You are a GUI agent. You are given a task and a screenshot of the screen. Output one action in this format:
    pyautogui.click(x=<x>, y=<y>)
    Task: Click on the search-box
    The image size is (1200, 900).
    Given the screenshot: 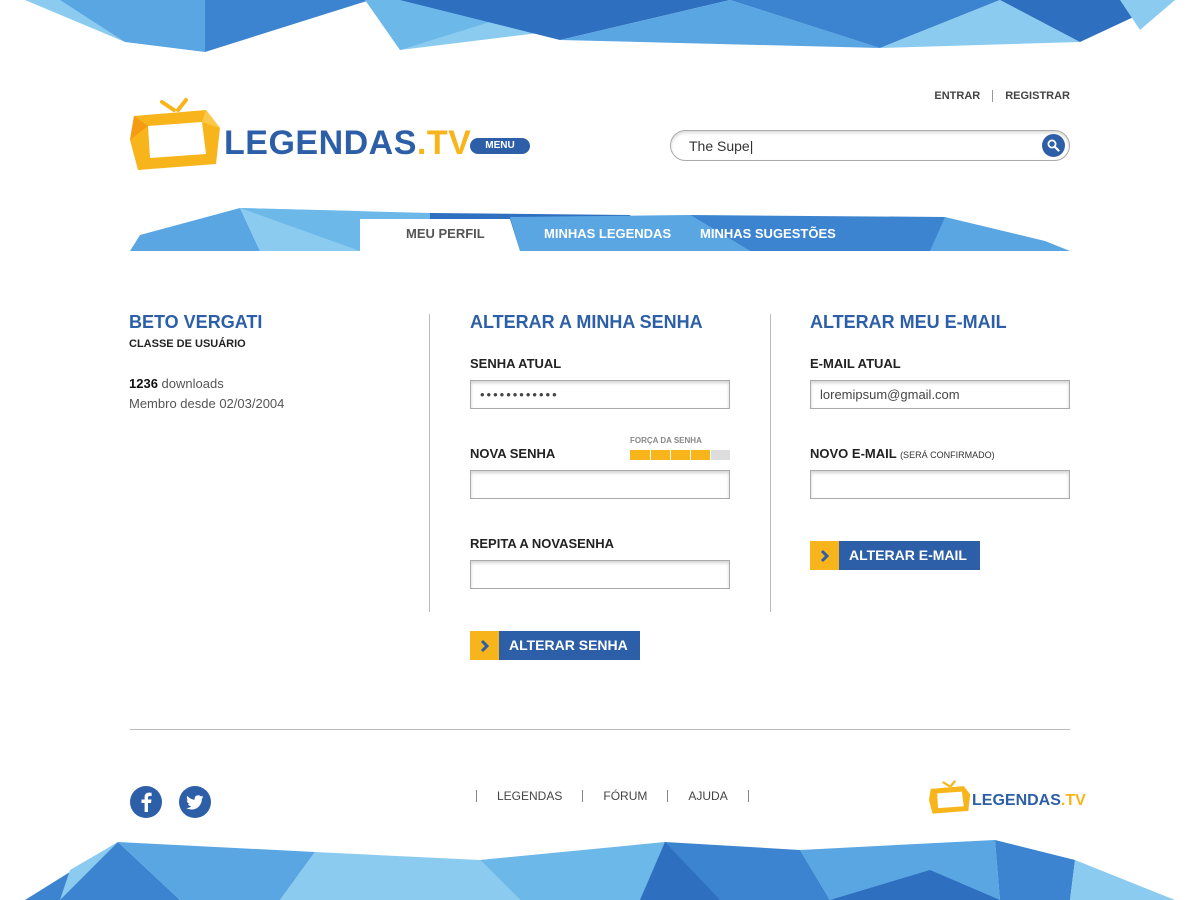 What is the action you would take?
    pyautogui.click(x=870, y=145)
    